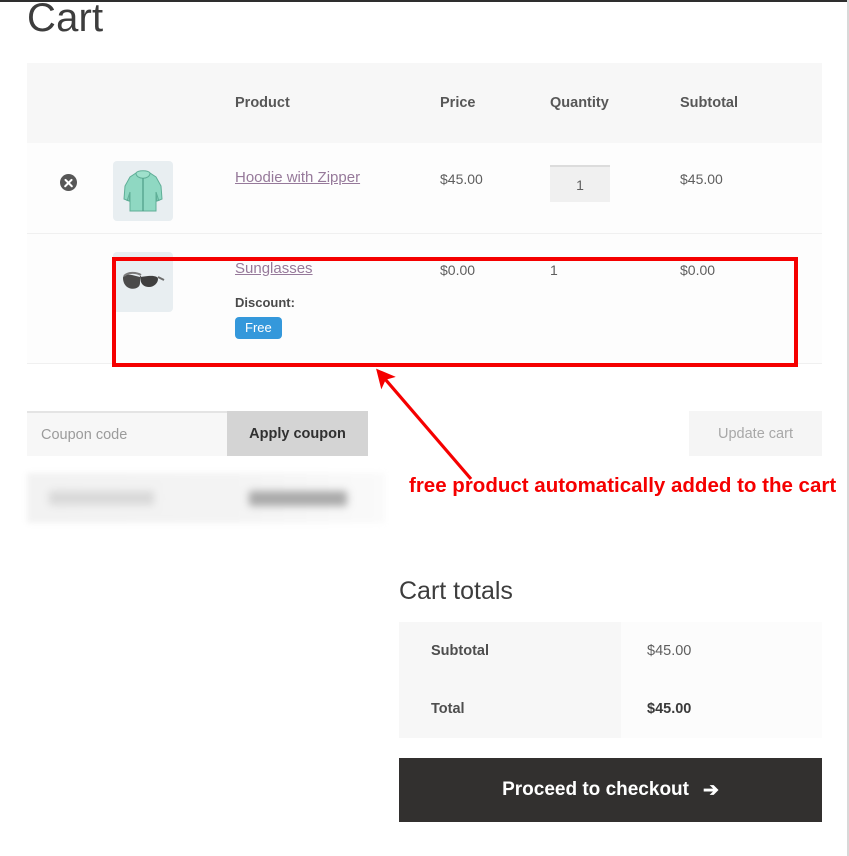  I want to click on column-header-thumbnail, so click(174, 103).